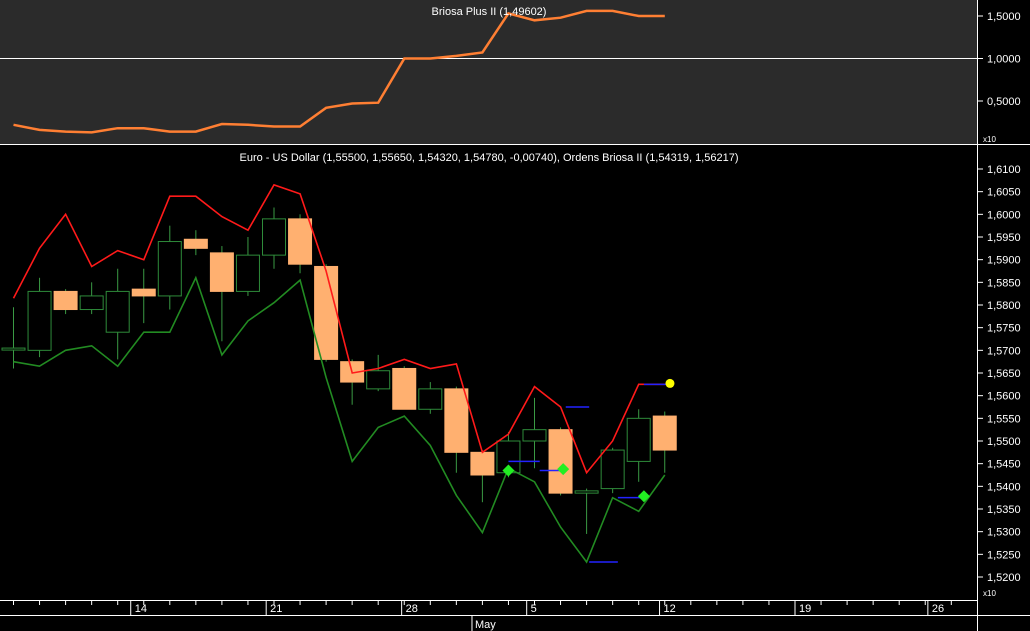  What do you see at coordinates (1004, 533) in the screenshot?
I see `main-y-tick-label: 1,5300` at bounding box center [1004, 533].